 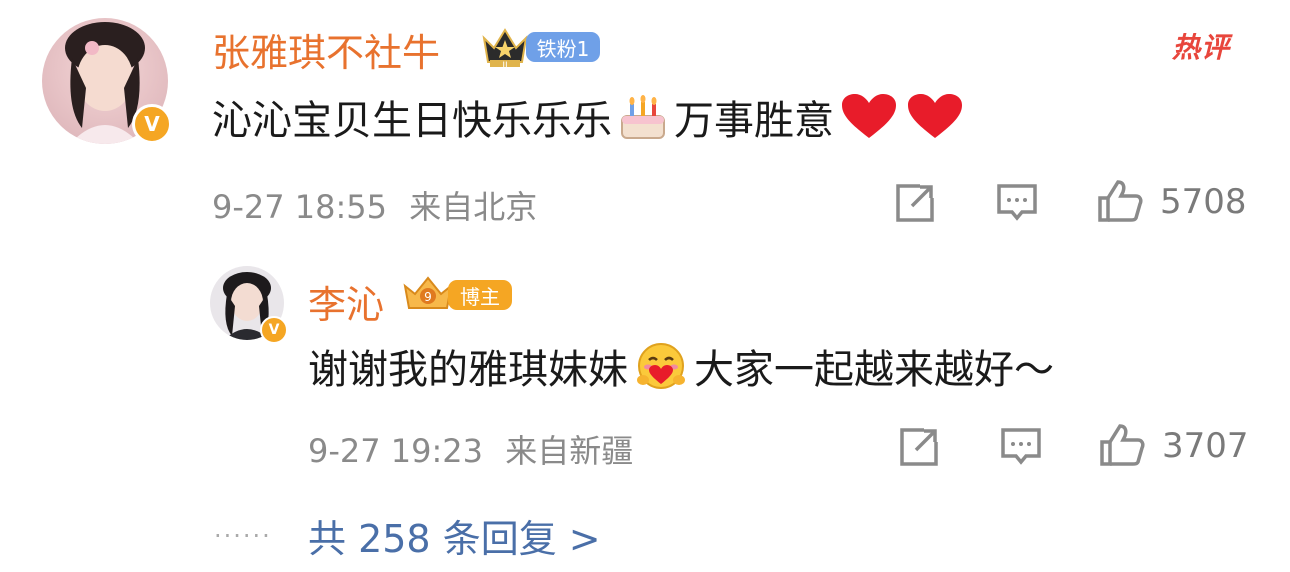 I want to click on hugging-face-emoji-icon, so click(x=661, y=366).